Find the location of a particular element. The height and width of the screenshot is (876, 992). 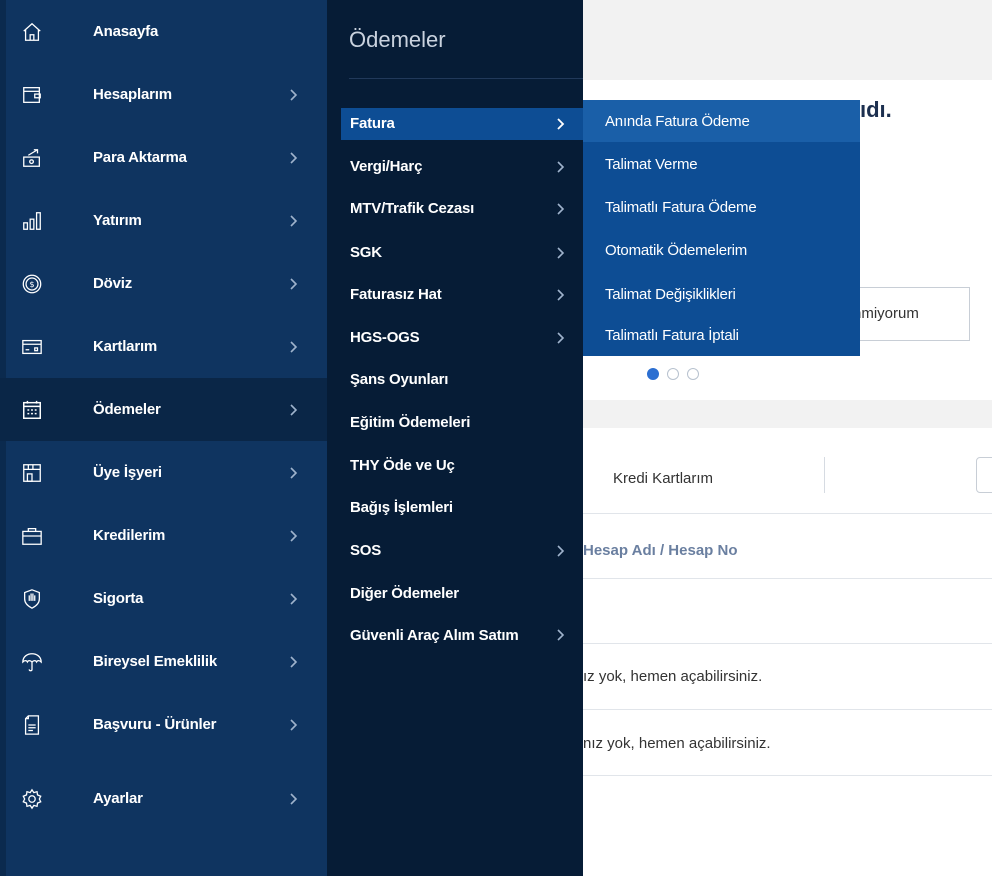

submenu-divider is located at coordinates (466, 78).